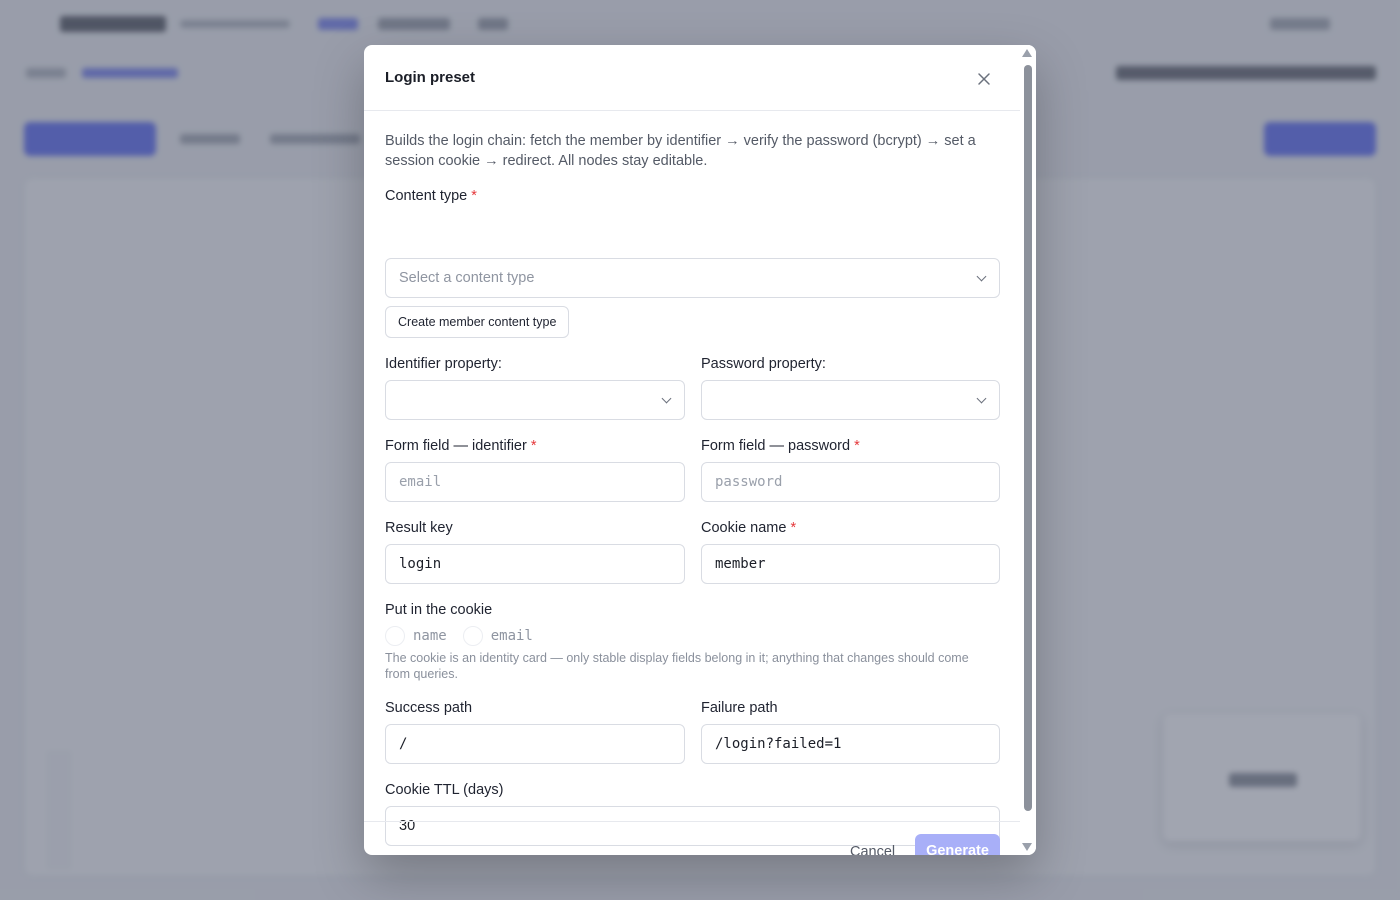  I want to click on cookie-field-email-label: email, so click(511, 636).